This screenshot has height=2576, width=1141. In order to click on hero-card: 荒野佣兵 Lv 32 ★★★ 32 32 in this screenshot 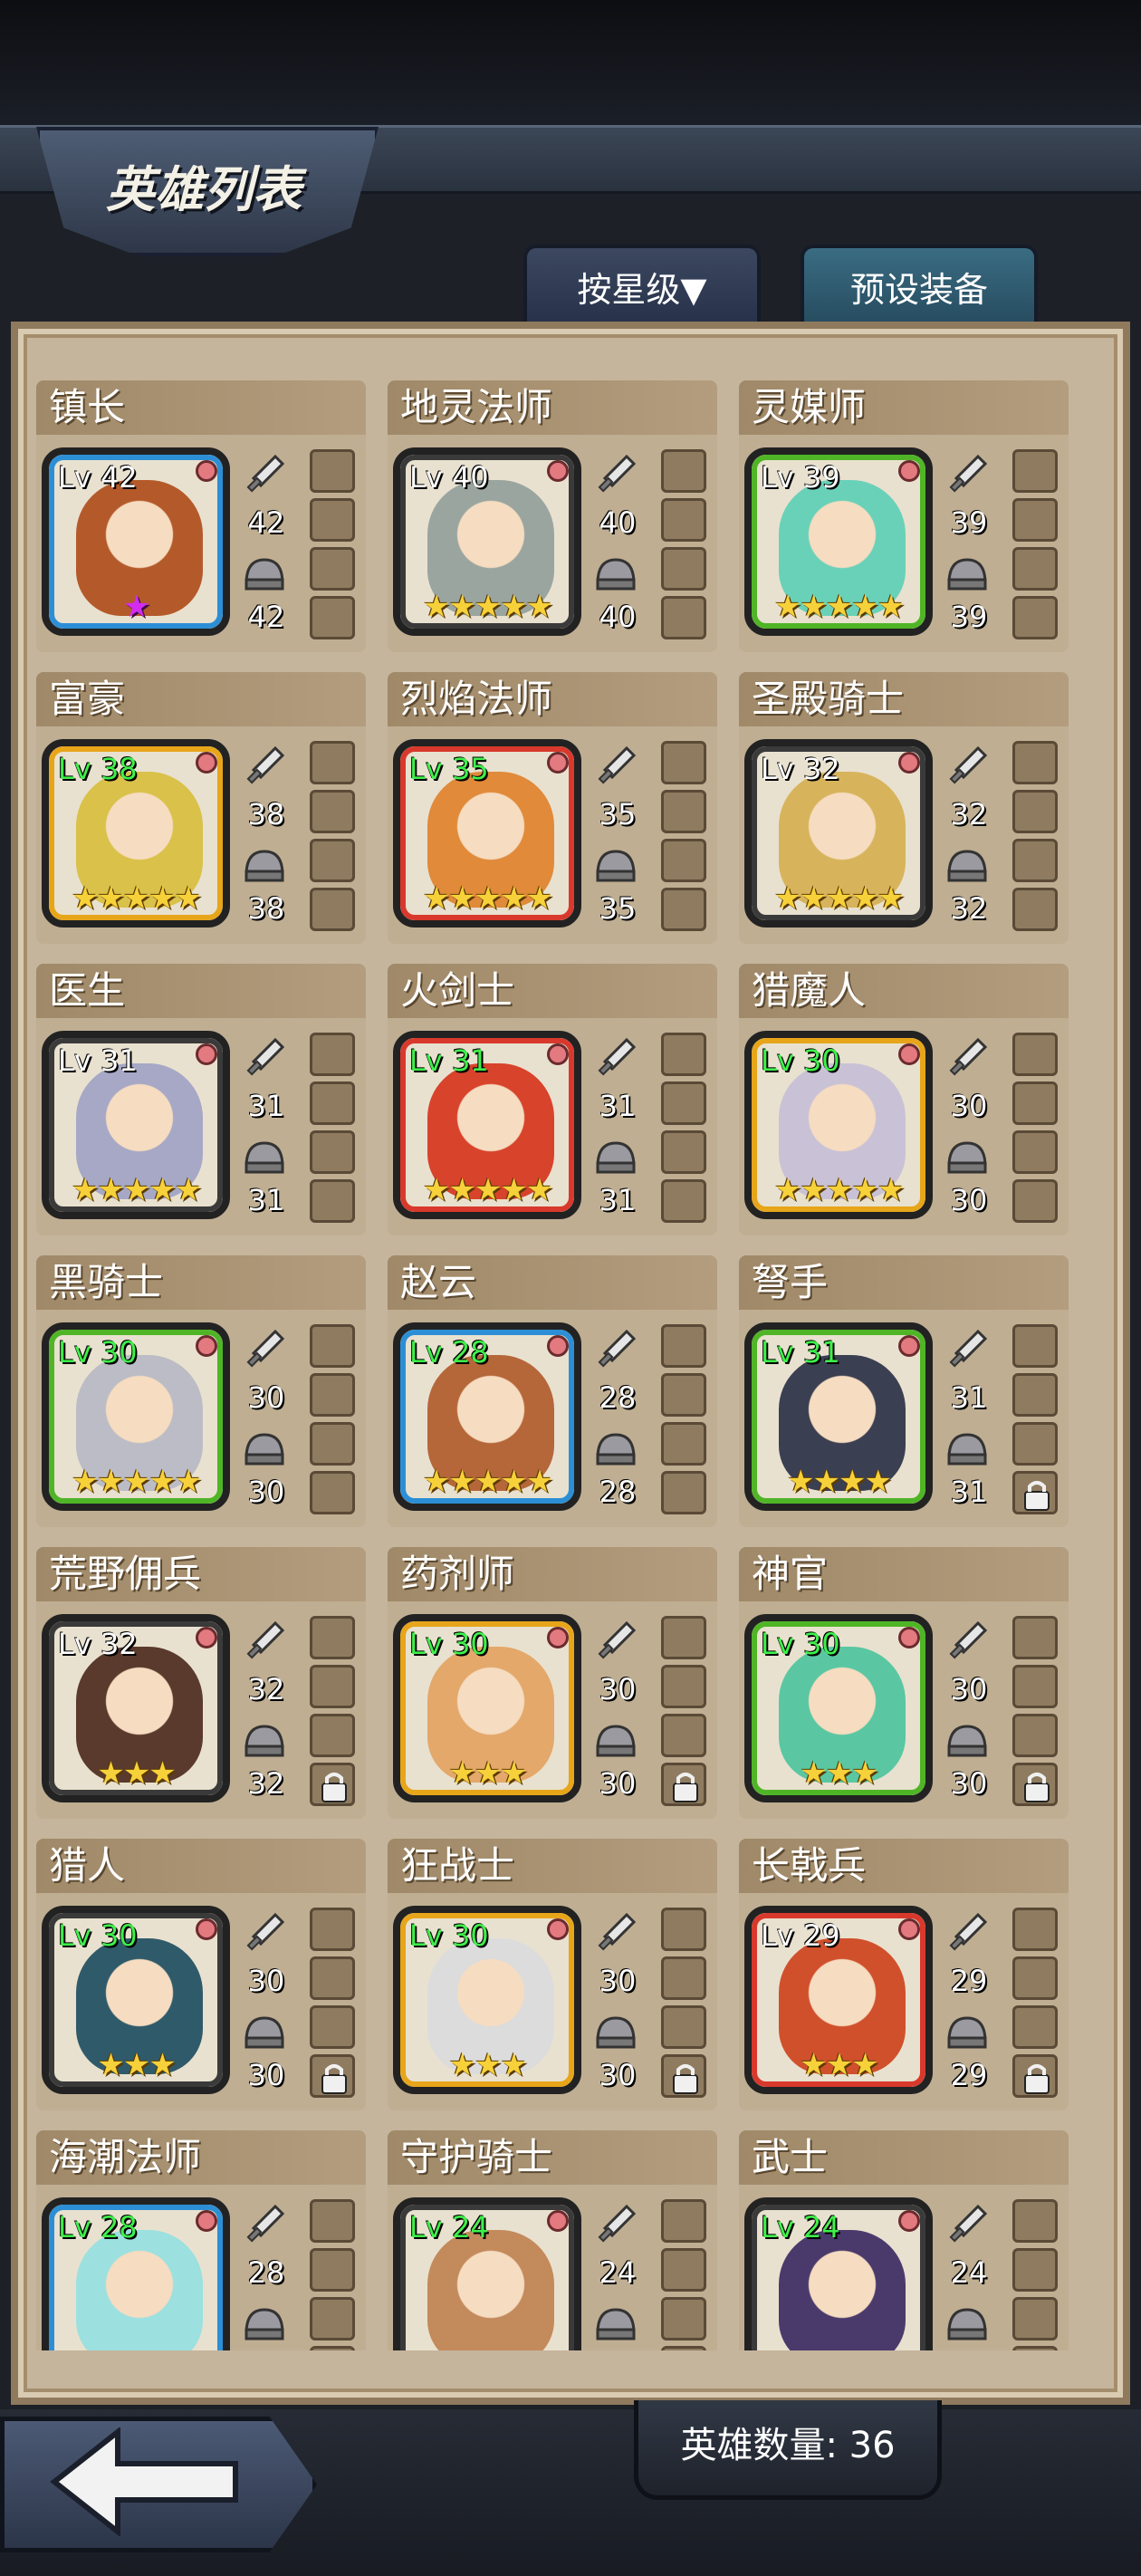, I will do `click(201, 1683)`.